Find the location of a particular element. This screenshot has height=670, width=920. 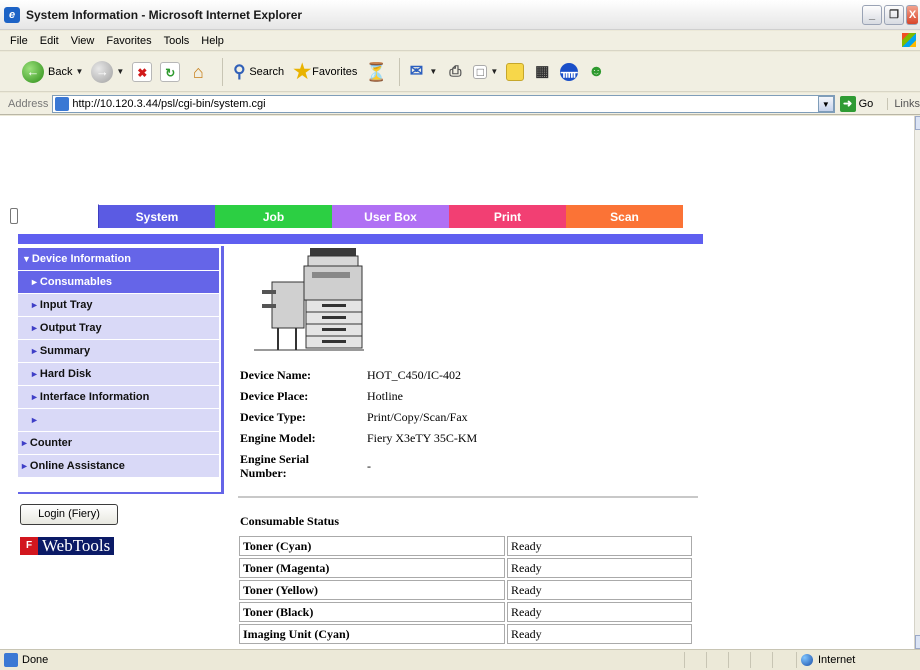

nav-consumables: ► Consumables is located at coordinates (118, 282).